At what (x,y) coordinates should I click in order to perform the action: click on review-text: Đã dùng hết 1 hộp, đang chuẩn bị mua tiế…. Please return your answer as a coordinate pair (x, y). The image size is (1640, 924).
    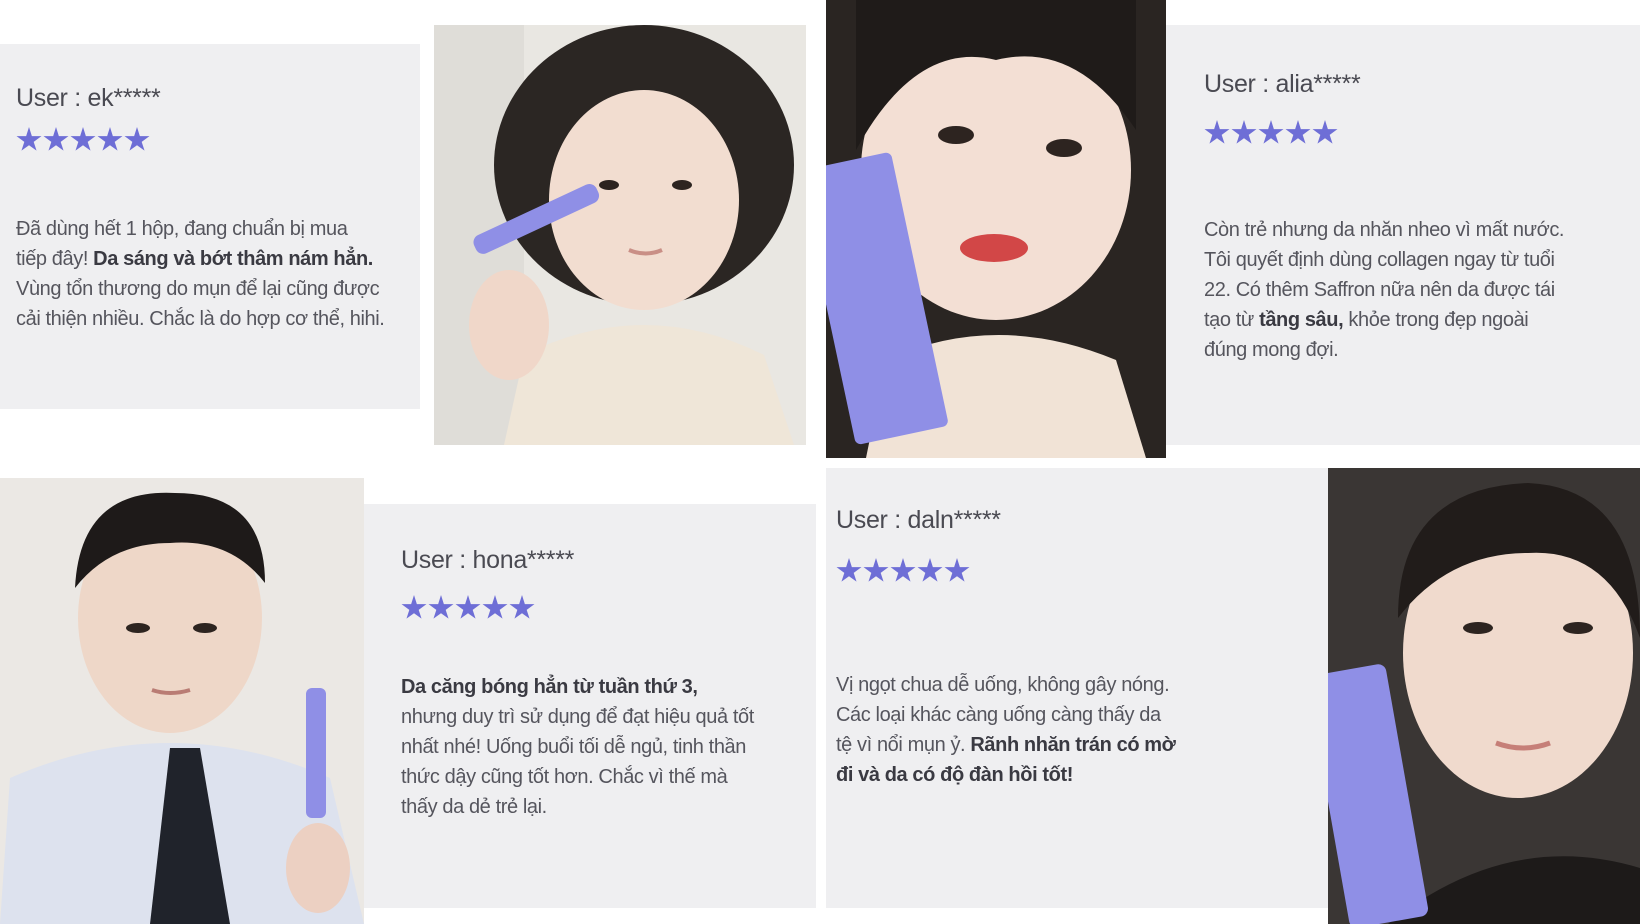
    Looking at the image, I should click on (200, 274).